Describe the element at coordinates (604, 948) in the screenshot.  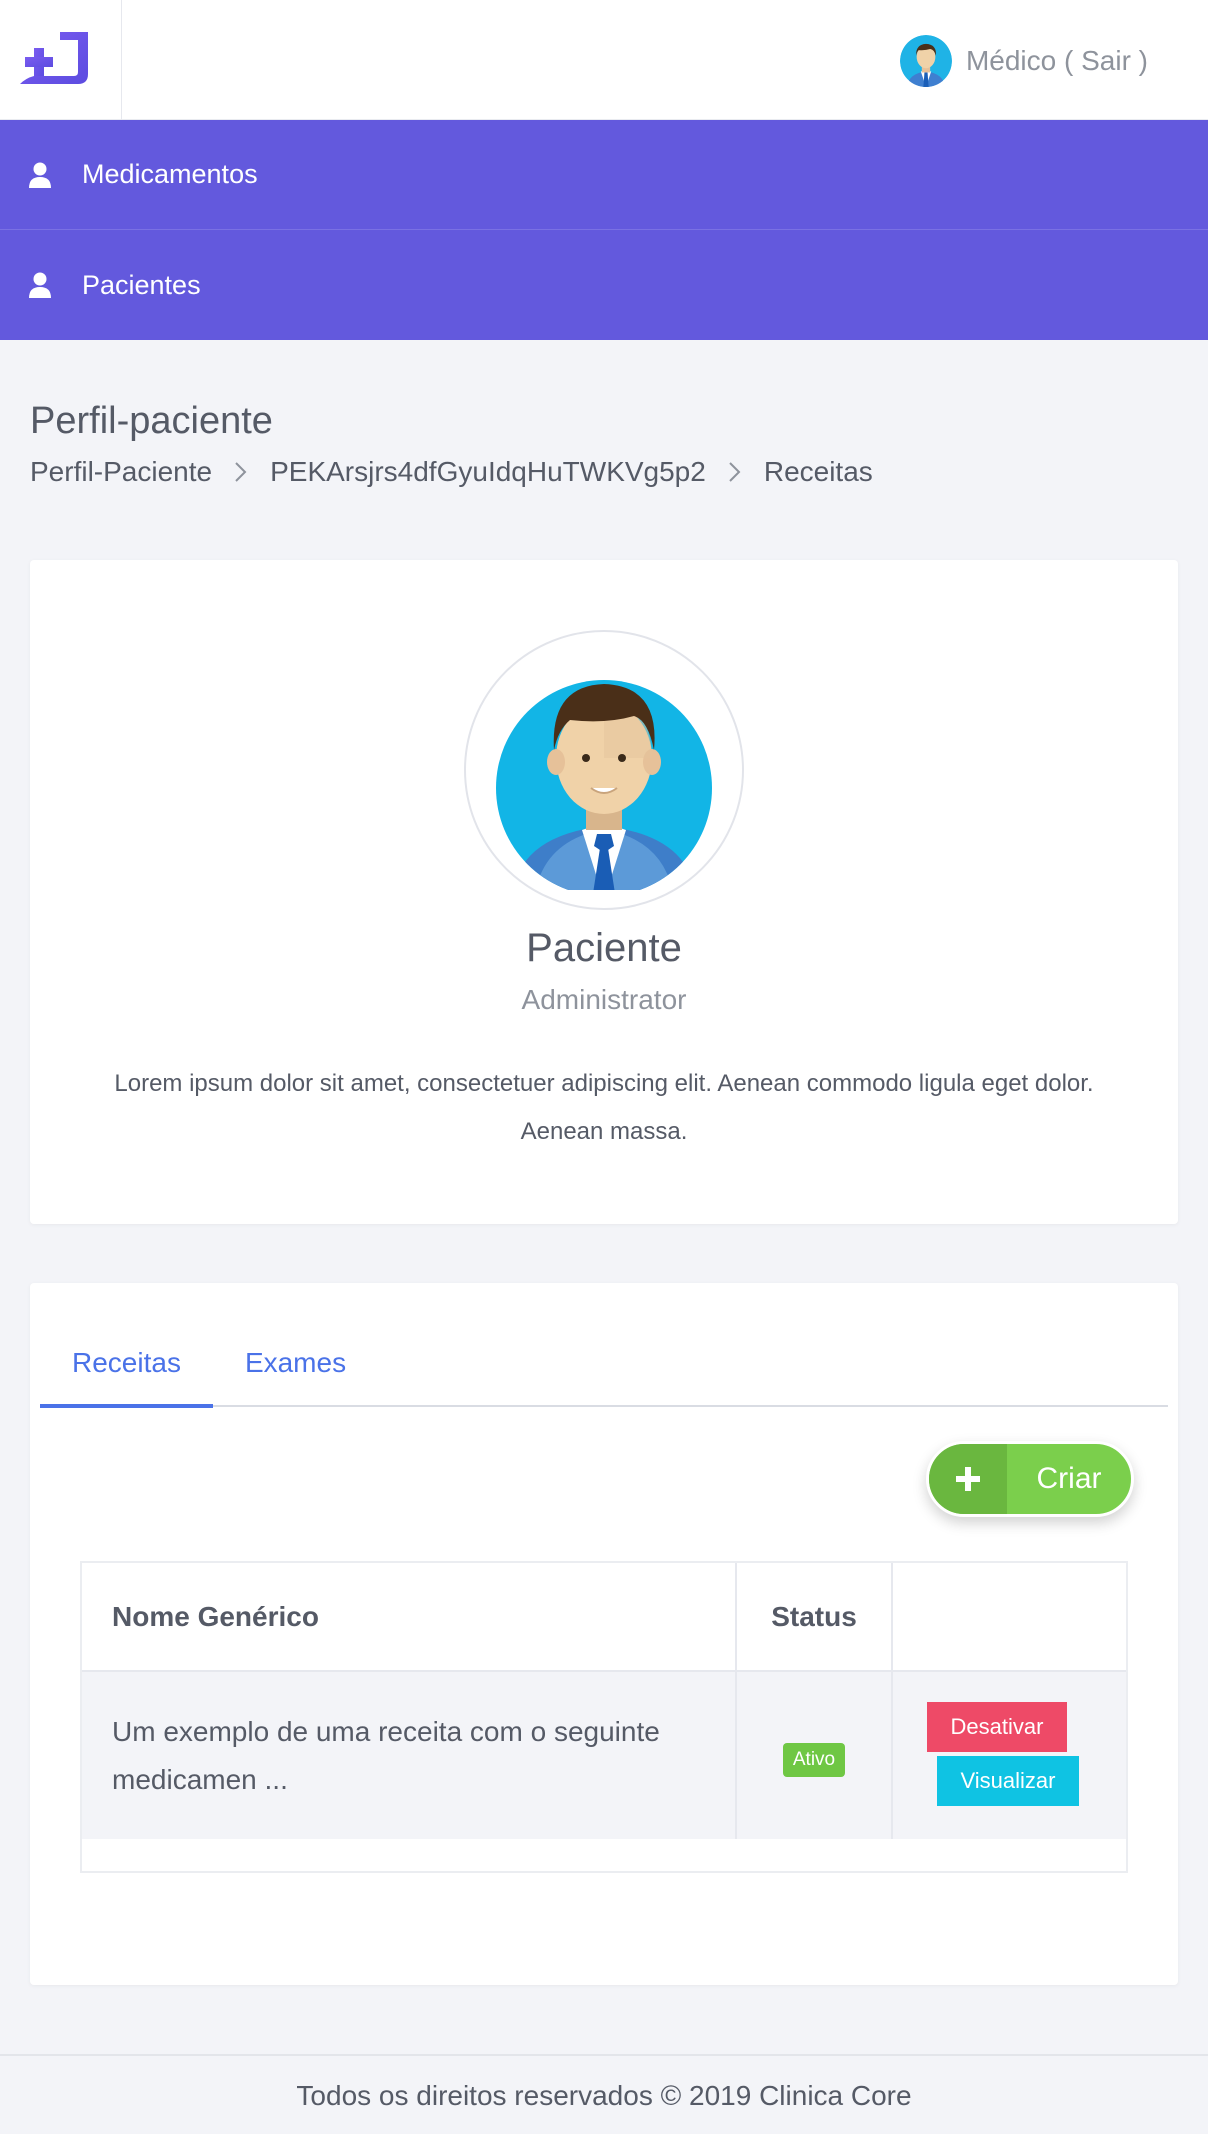
I see `profile-name: Paciente` at that location.